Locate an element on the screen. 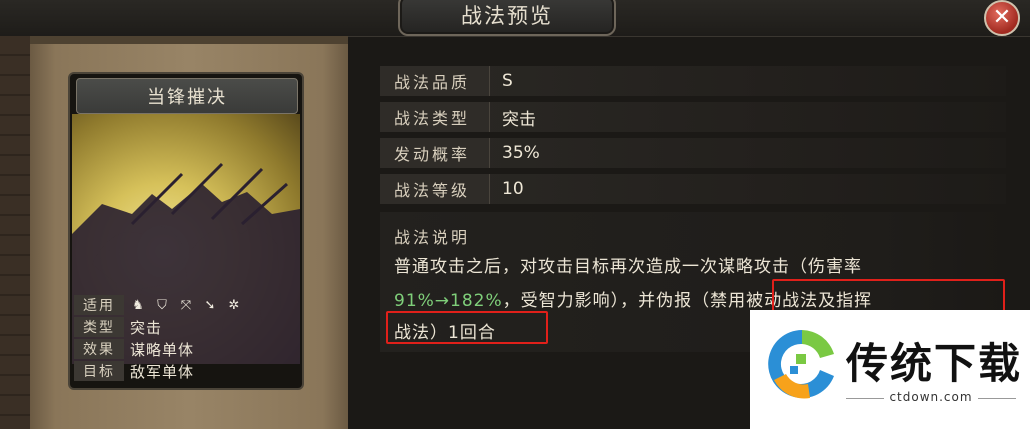 The height and width of the screenshot is (429, 1030). info-value: 突击 is located at coordinates (519, 119).